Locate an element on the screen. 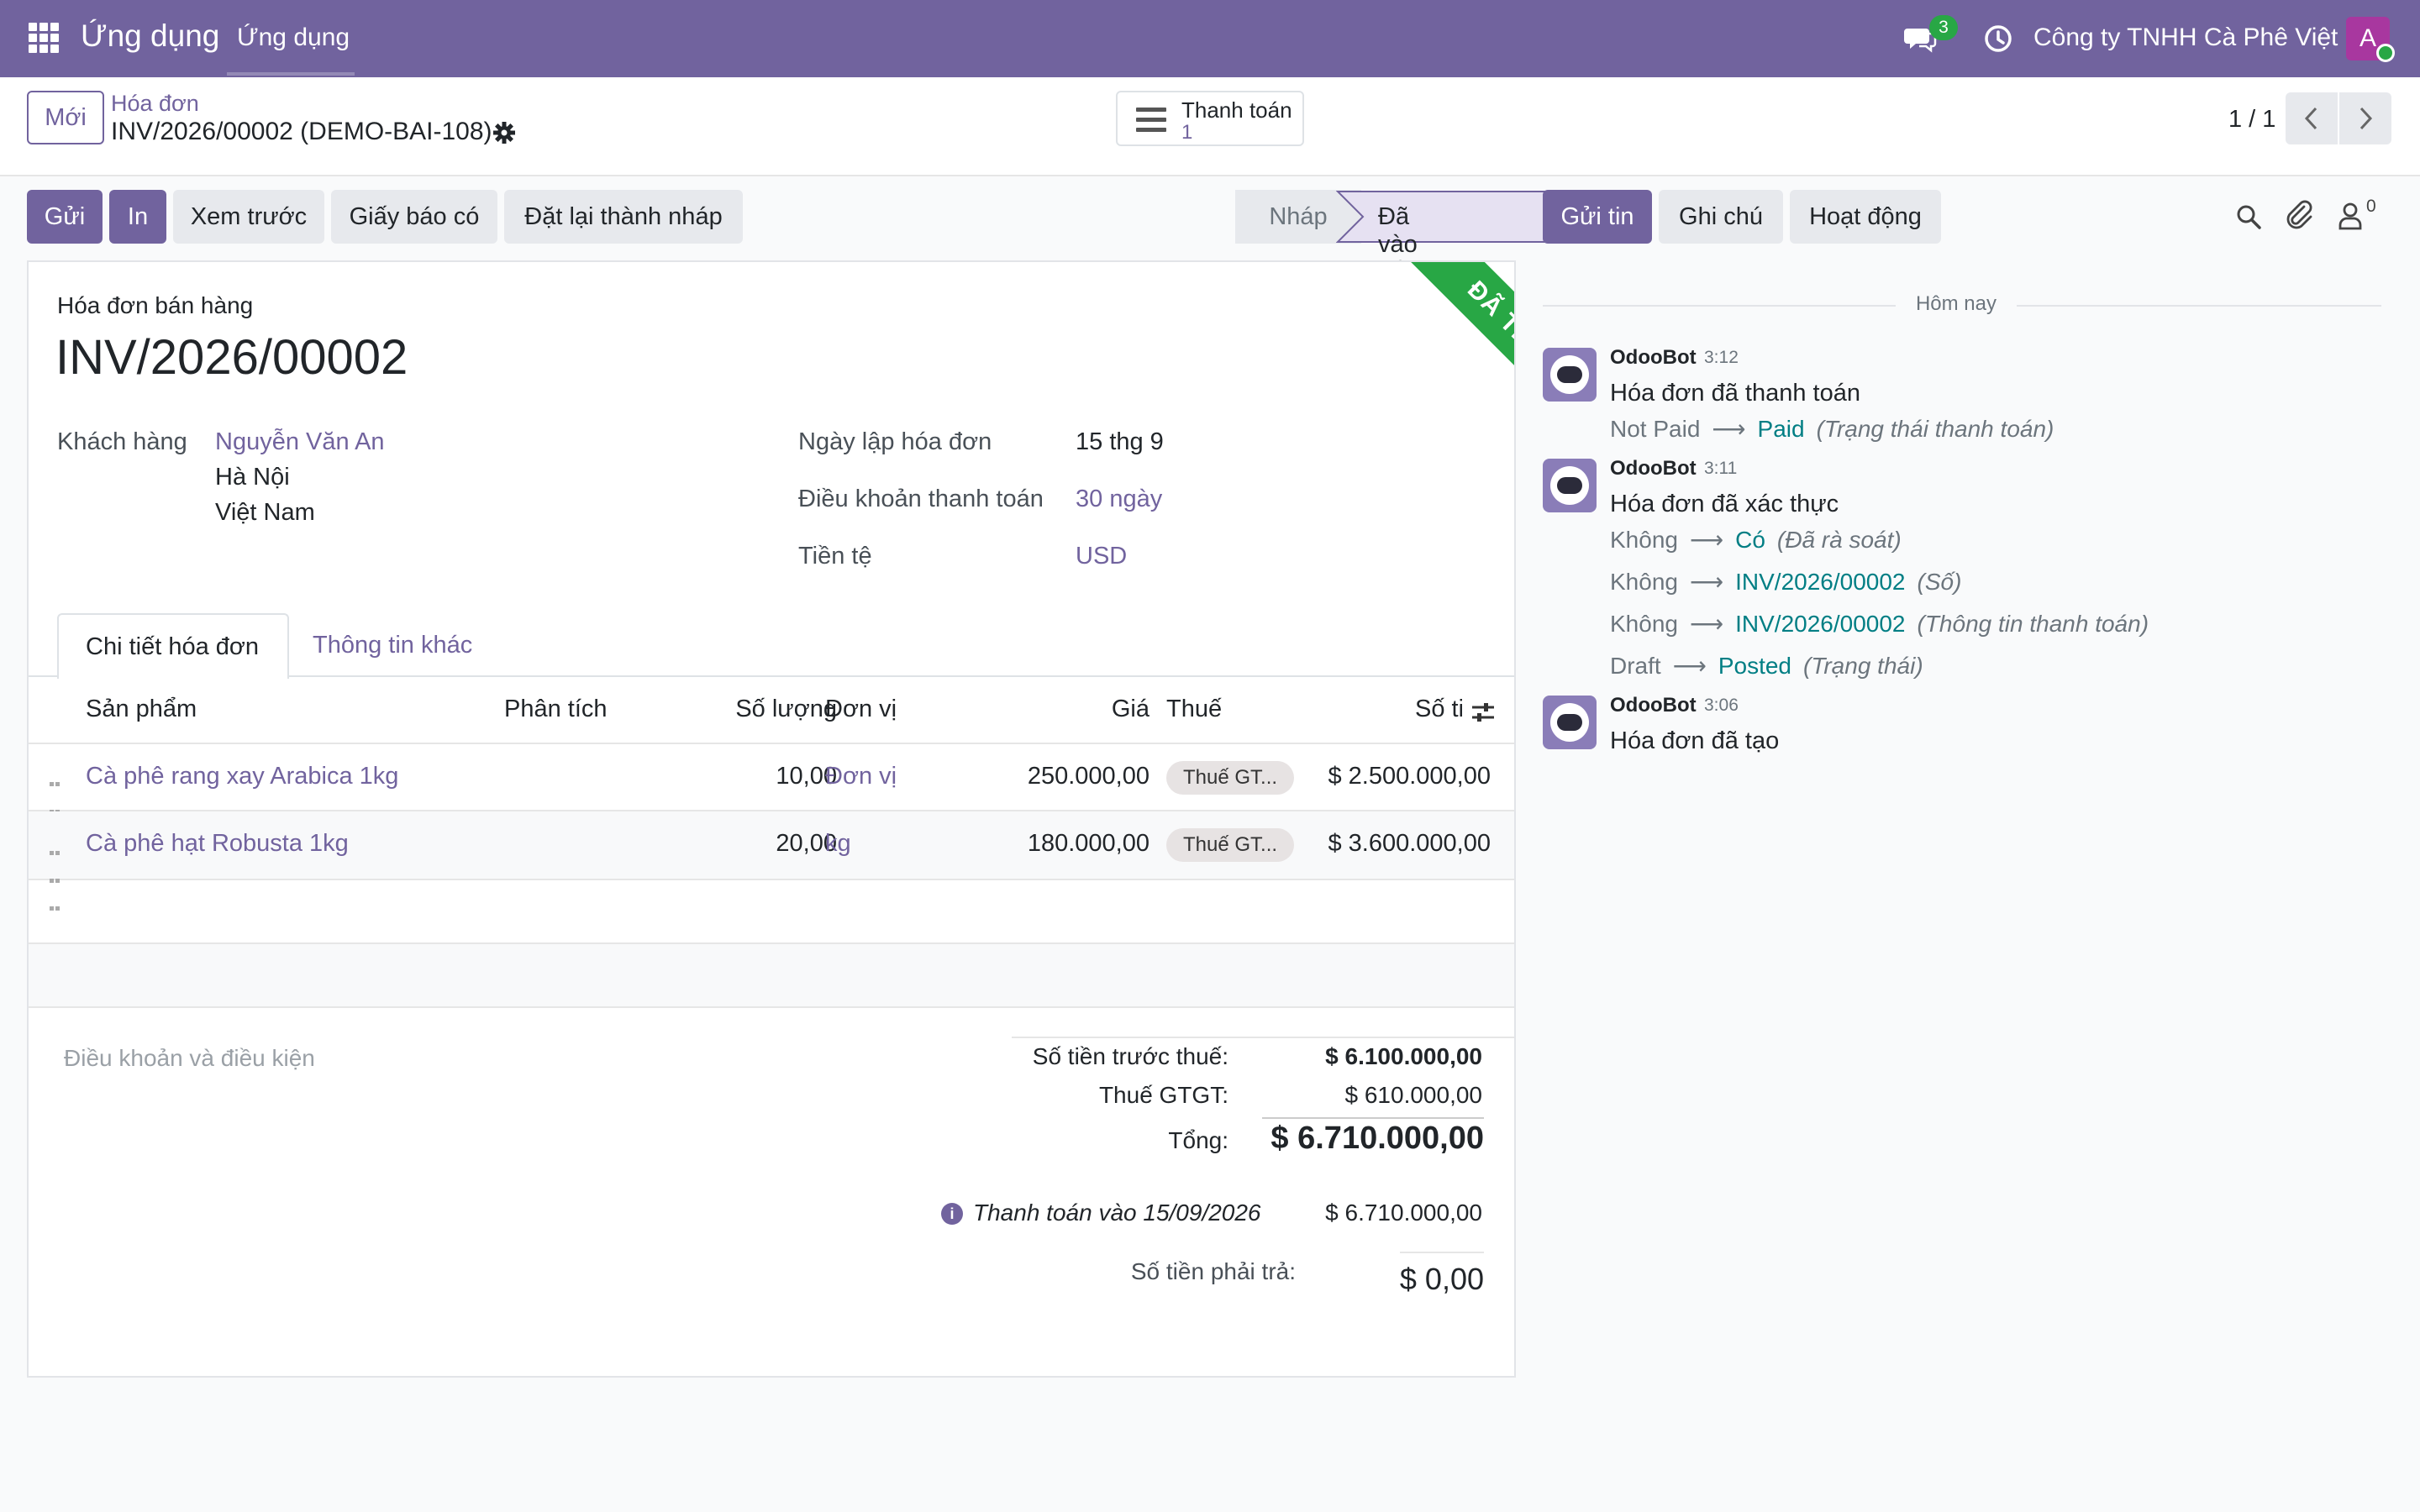 The image size is (2420, 1512). message-body: Hóa đơn đã tạo is located at coordinates (1695, 740).